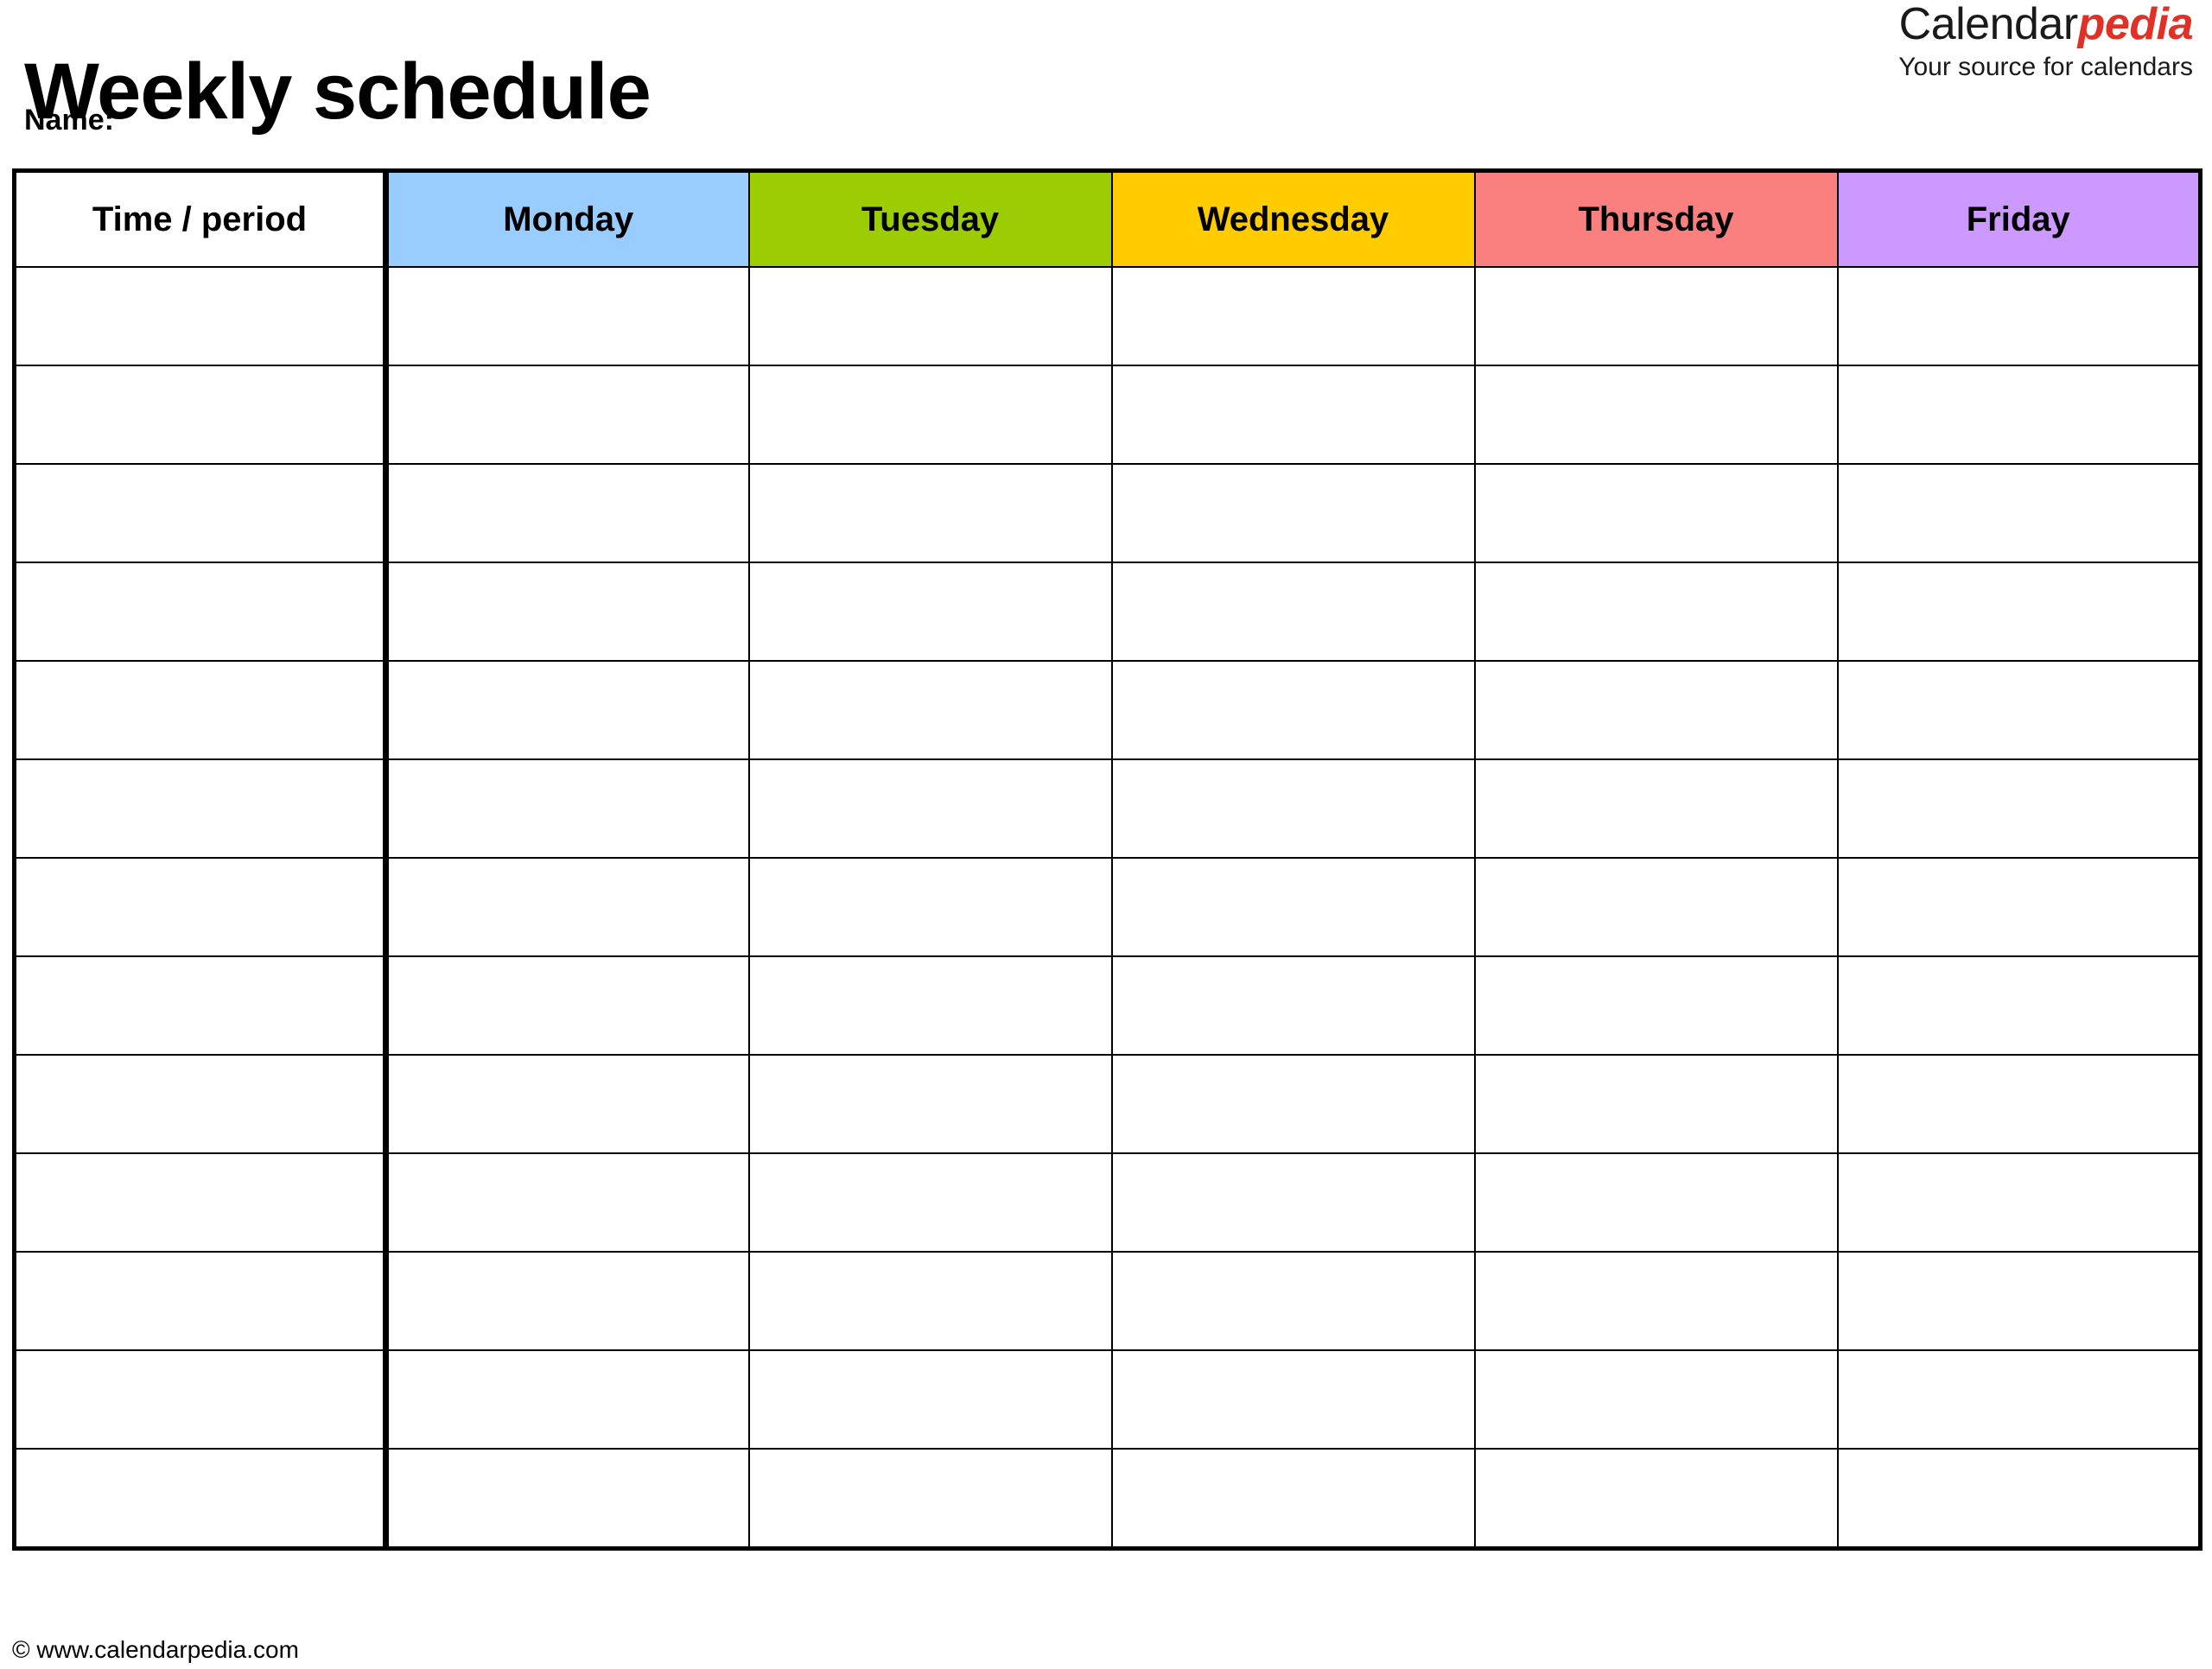  I want to click on calendarpedia-logo: Calendarpedia Your source for calendars, so click(2046, 41).